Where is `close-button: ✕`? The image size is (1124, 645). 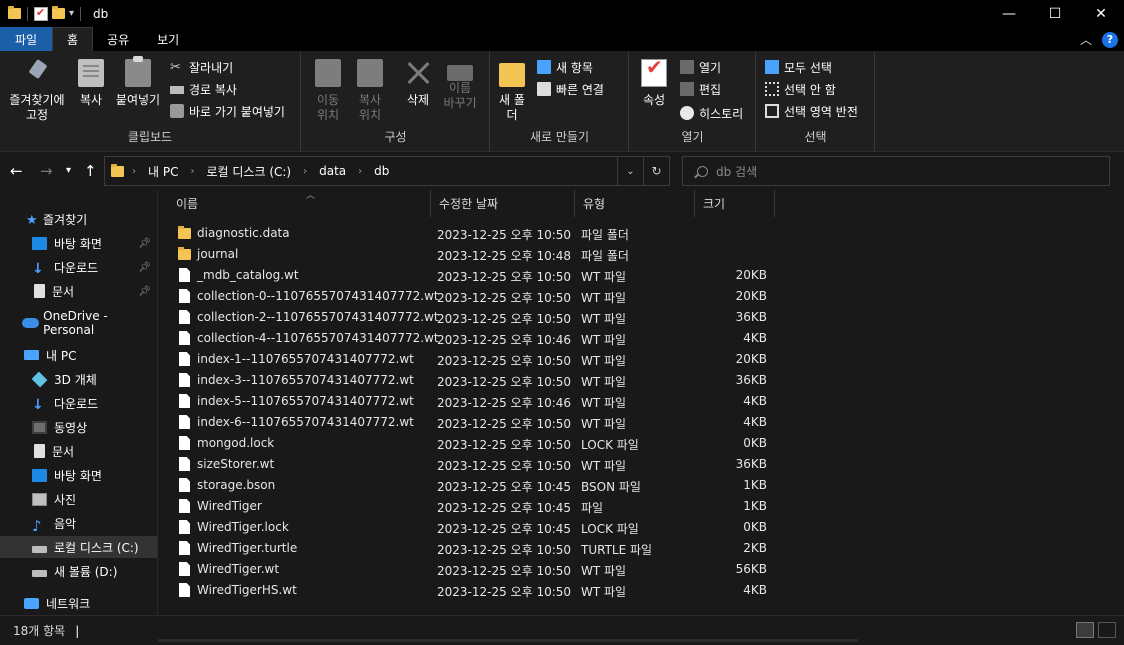
close-button: ✕ is located at coordinates (1101, 13).